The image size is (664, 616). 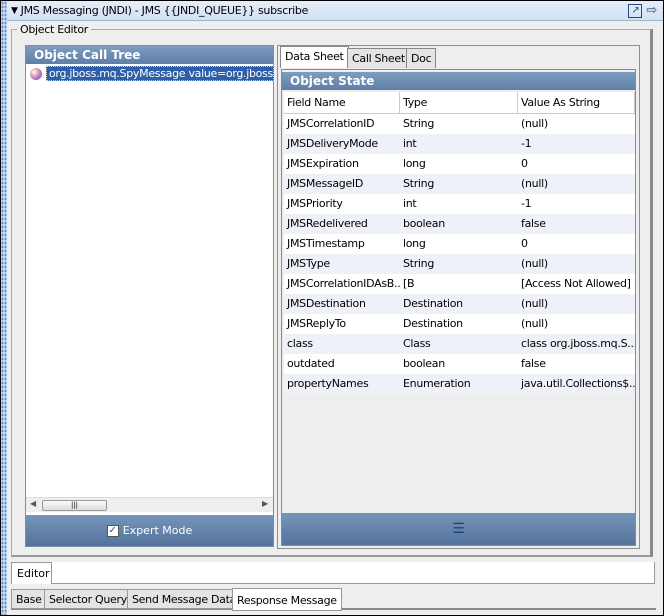 I want to click on type-cell: Class, so click(x=417, y=343).